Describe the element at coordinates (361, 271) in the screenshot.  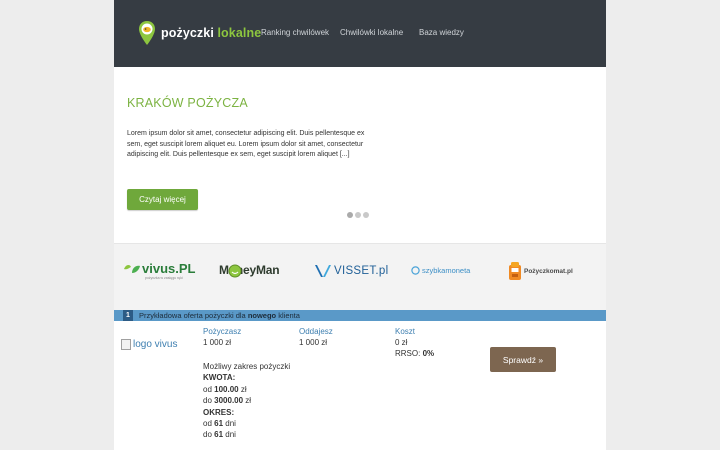
I see `partner-visset-name: VISSET.pl` at that location.